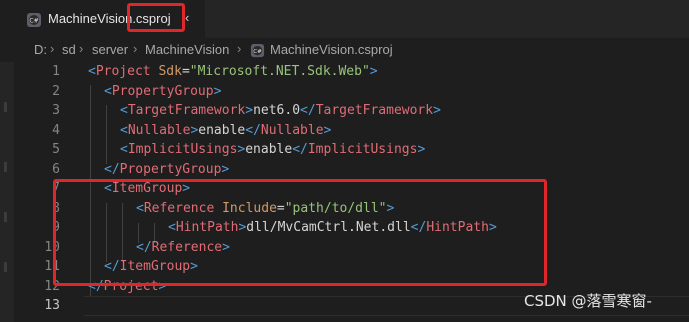 The width and height of the screenshot is (689, 322). I want to click on breadcrumb-drive: D:, so click(40, 49).